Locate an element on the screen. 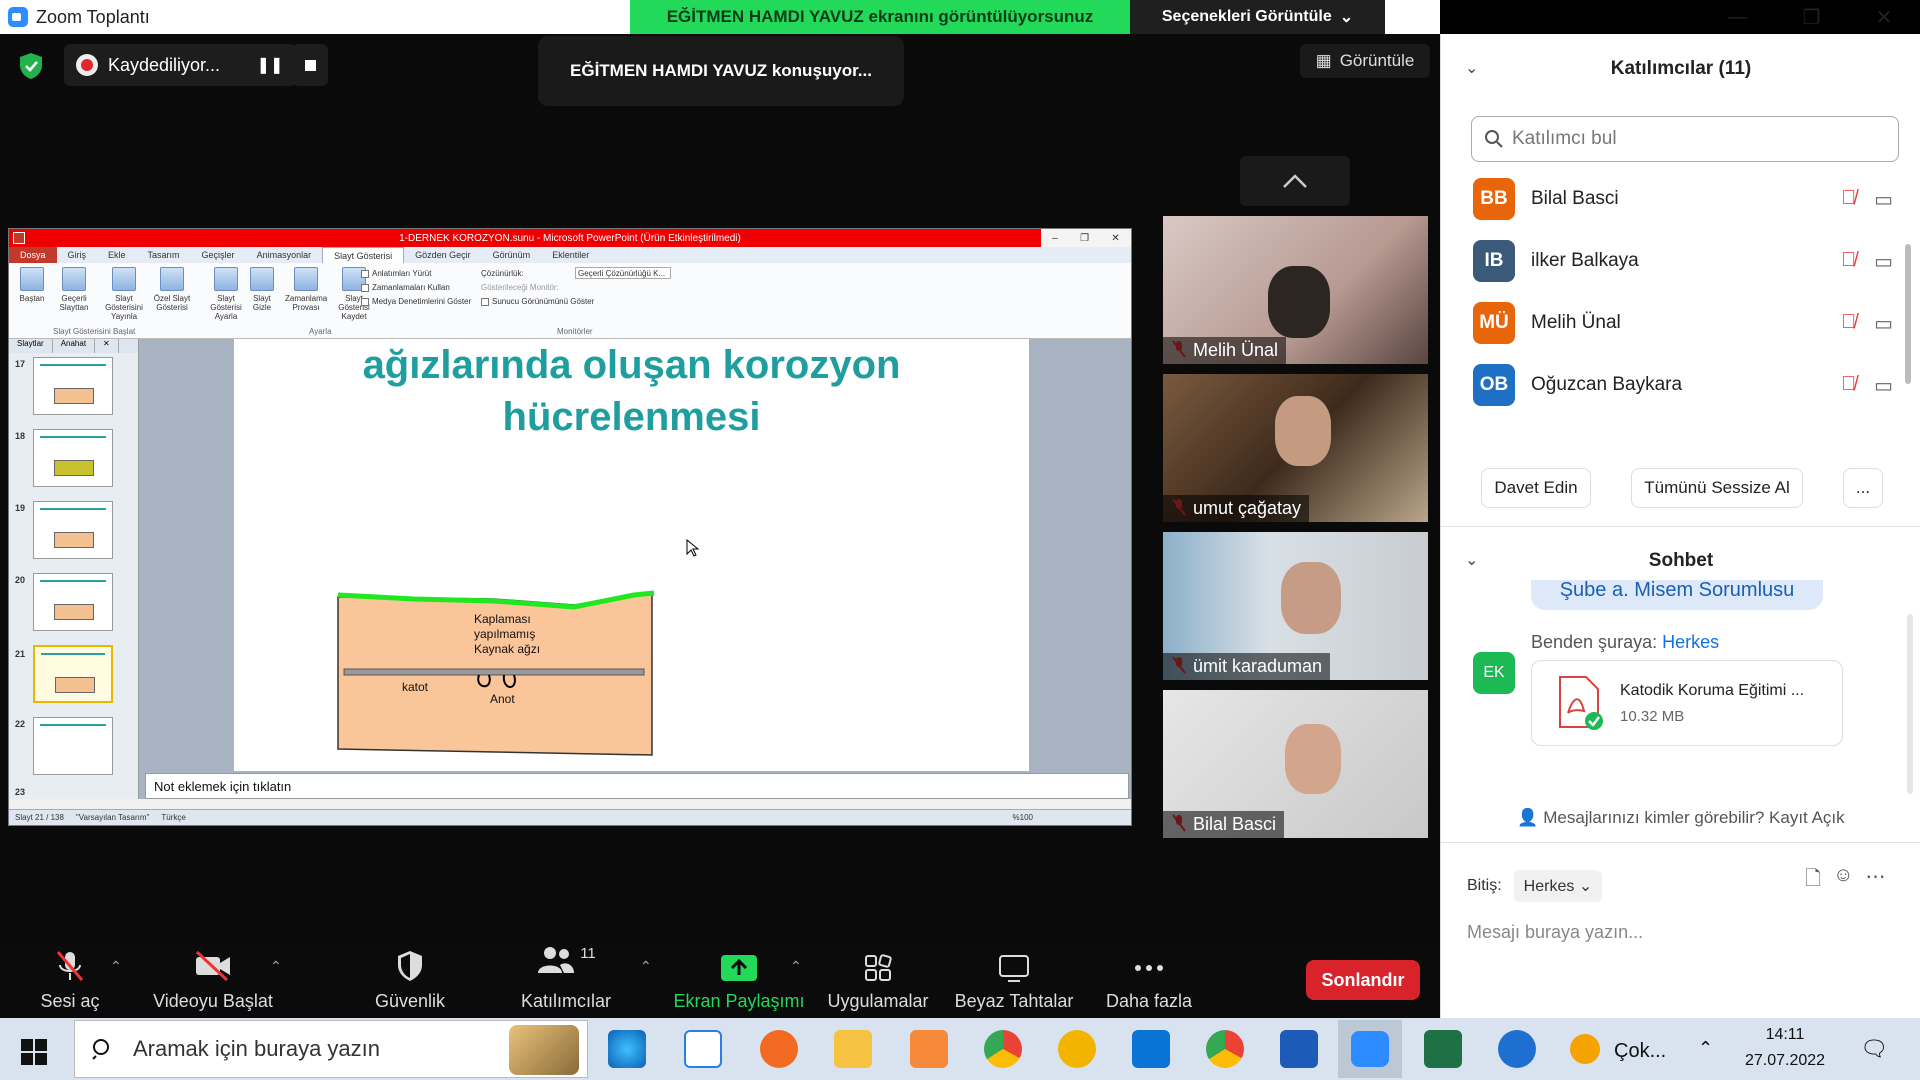  unmute-button: Sesi aç is located at coordinates (70, 982).